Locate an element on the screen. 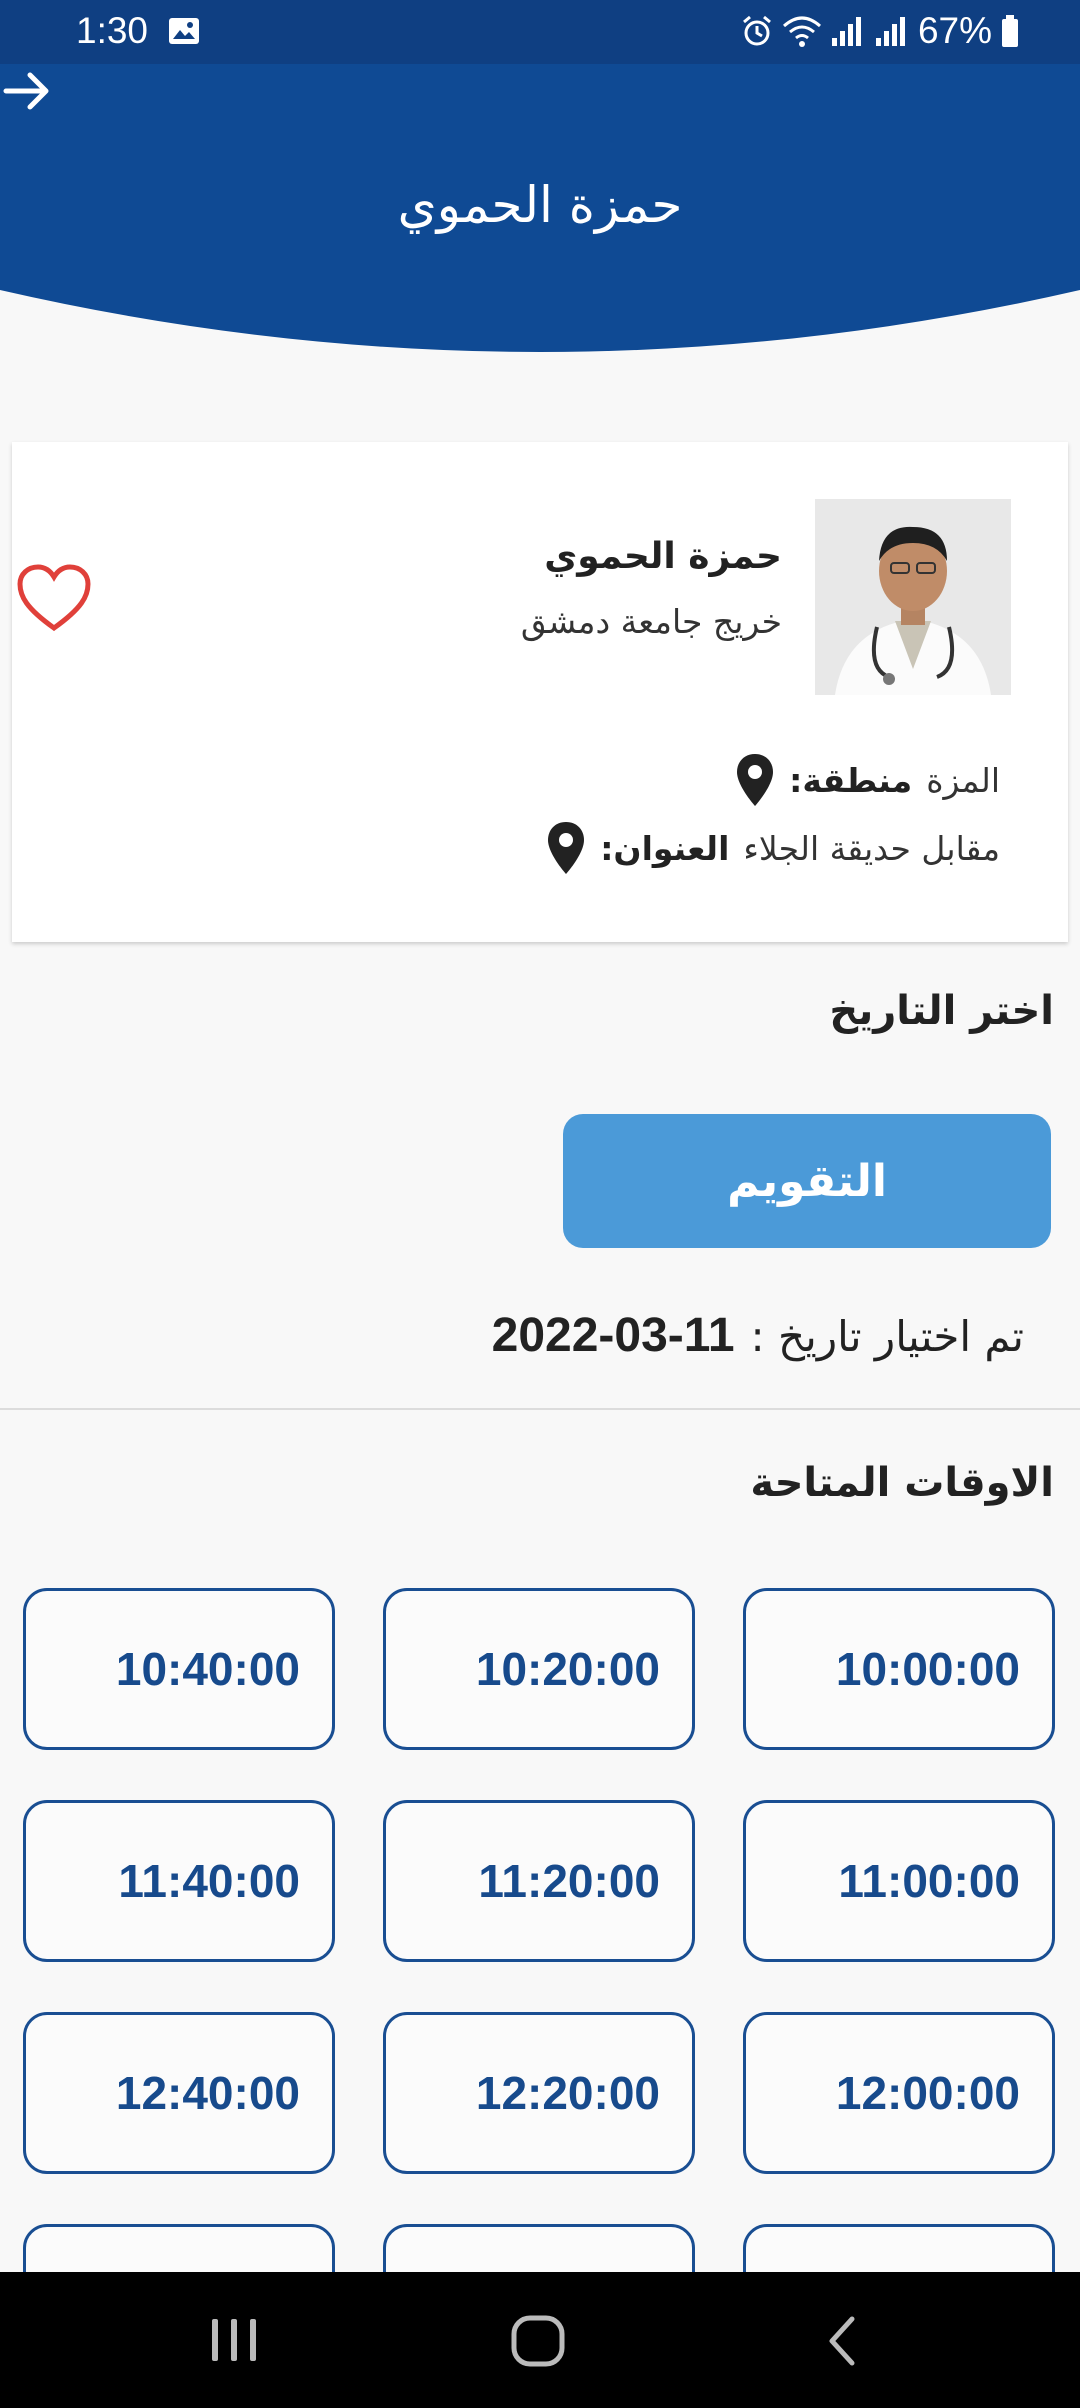 This screenshot has width=1080, height=2408. home-icon is located at coordinates (538, 2341).